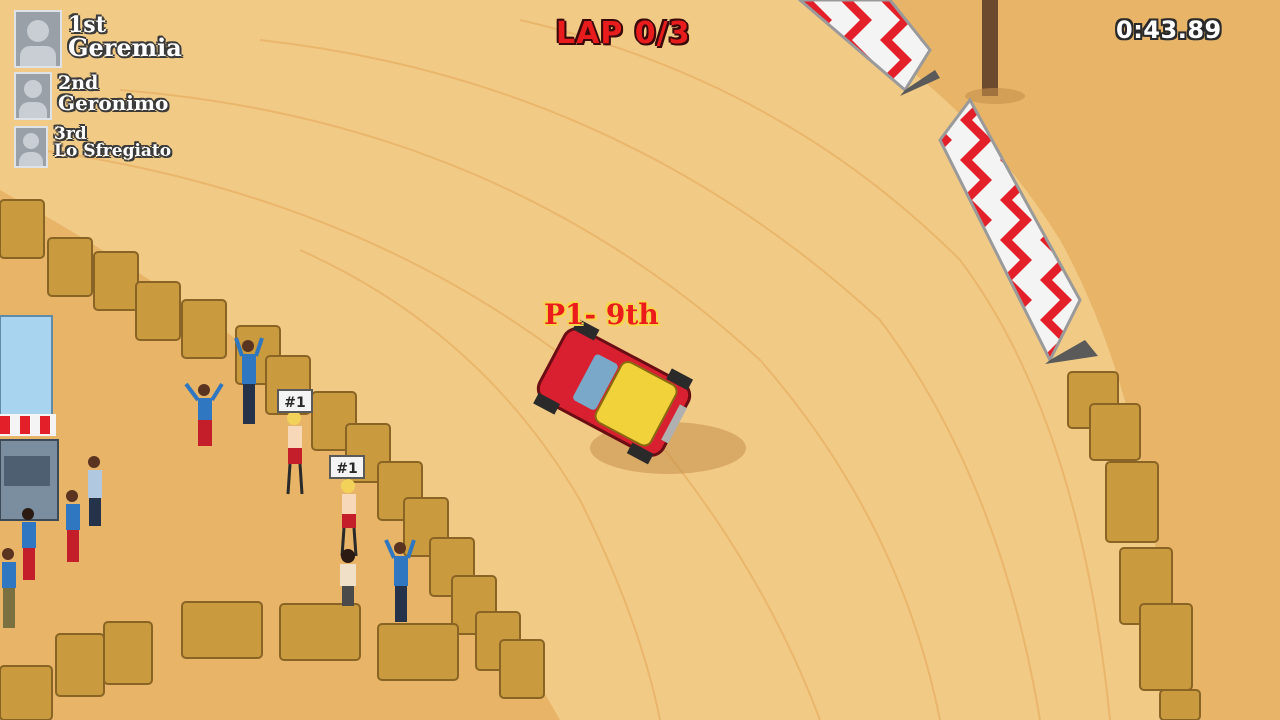 Image resolution: width=1280 pixels, height=720 pixels. I want to click on fan-sign-2: #1, so click(347, 467).